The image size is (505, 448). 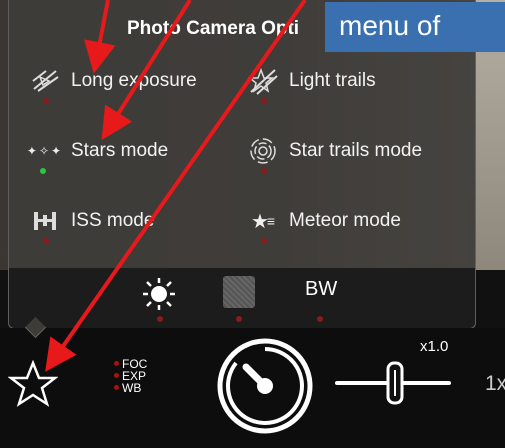 What do you see at coordinates (120, 150) in the screenshot?
I see `option-label: Stars mode` at bounding box center [120, 150].